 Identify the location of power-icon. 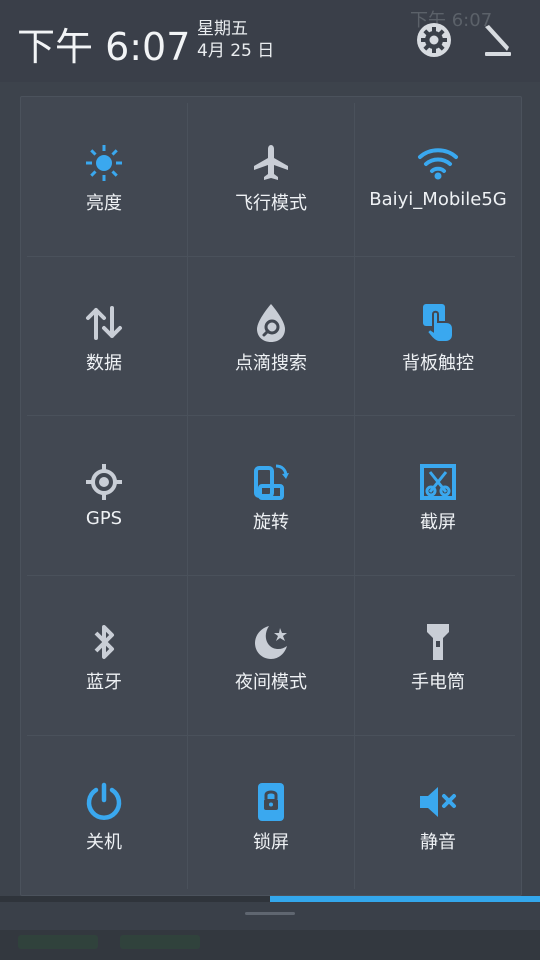
(104, 802).